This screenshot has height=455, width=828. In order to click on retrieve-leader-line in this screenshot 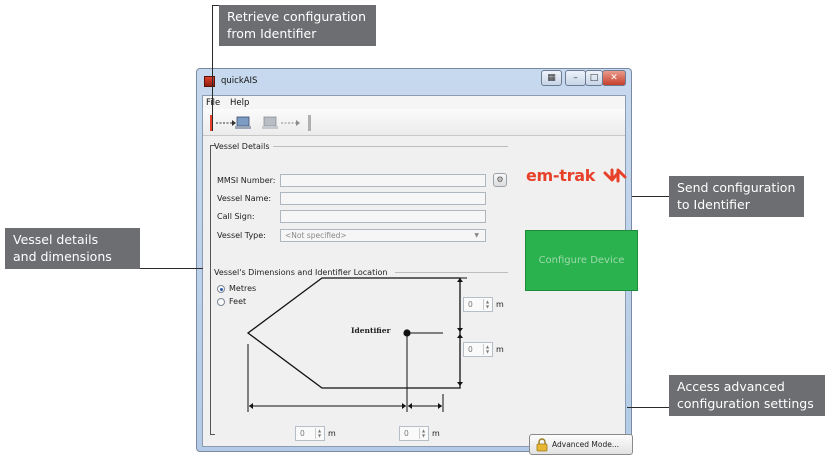, I will do `click(212, 68)`.